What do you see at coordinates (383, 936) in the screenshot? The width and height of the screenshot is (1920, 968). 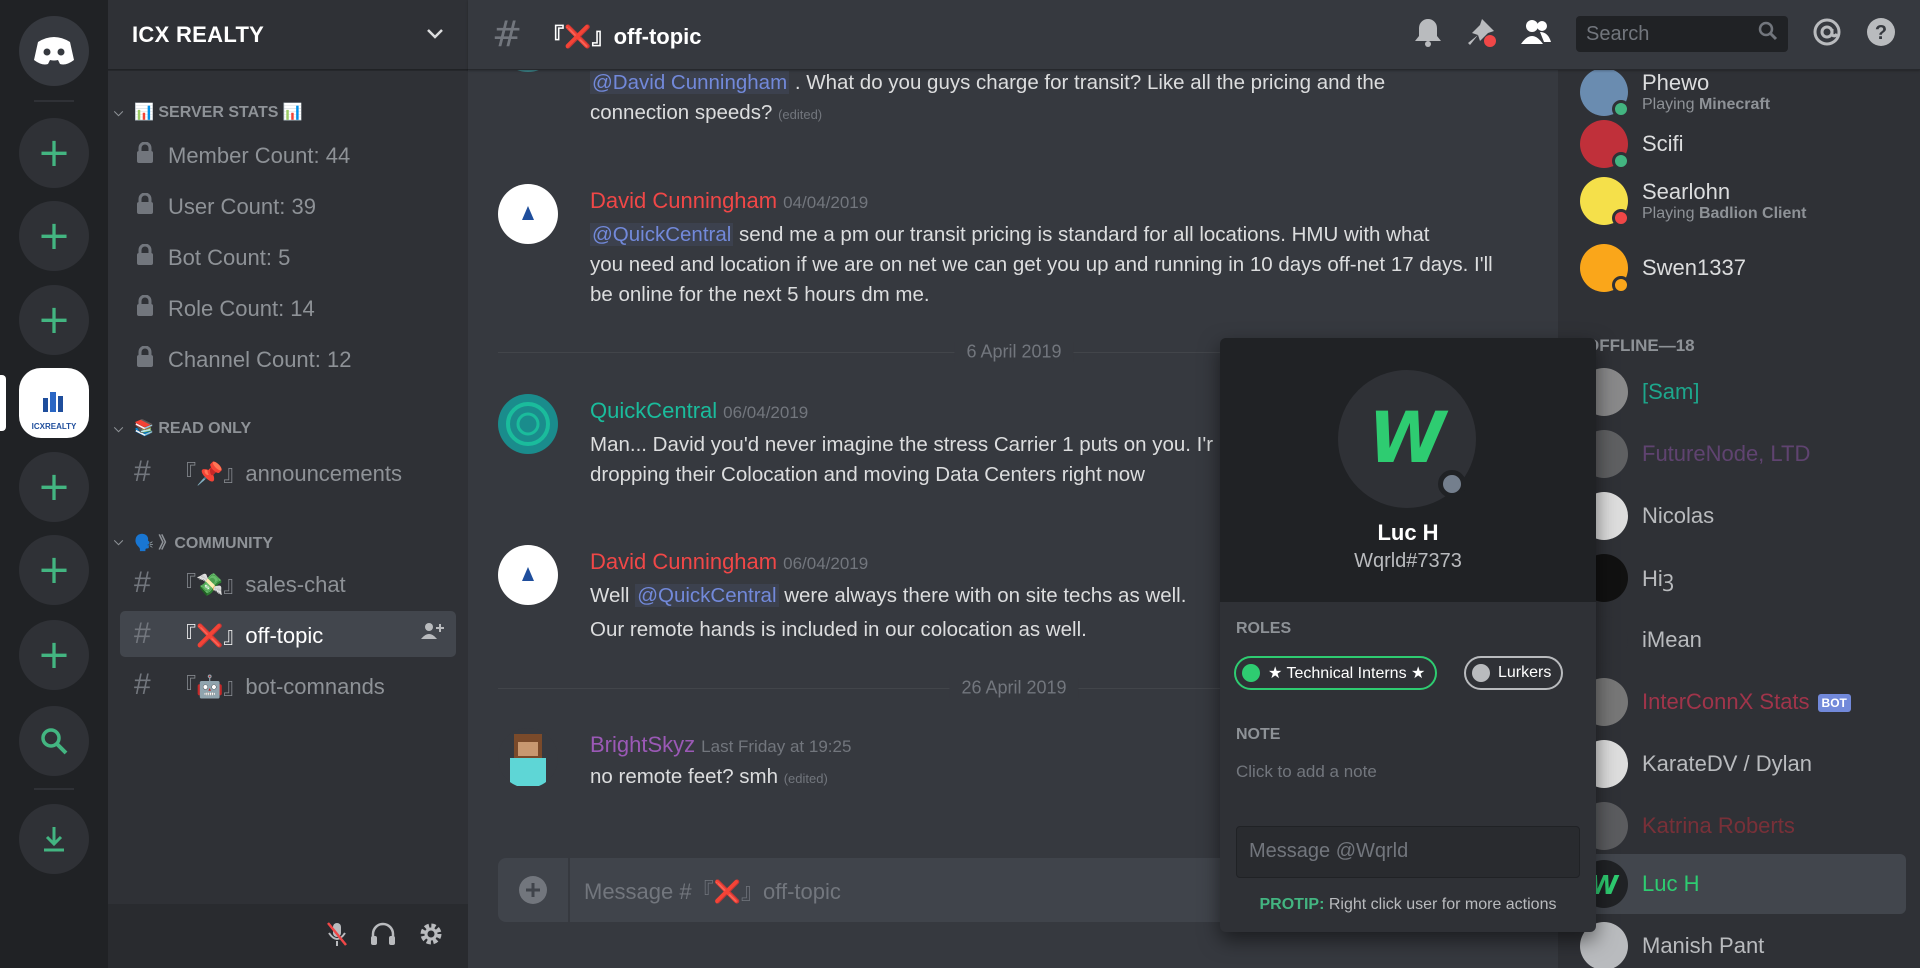 I see `headphones-icon` at bounding box center [383, 936].